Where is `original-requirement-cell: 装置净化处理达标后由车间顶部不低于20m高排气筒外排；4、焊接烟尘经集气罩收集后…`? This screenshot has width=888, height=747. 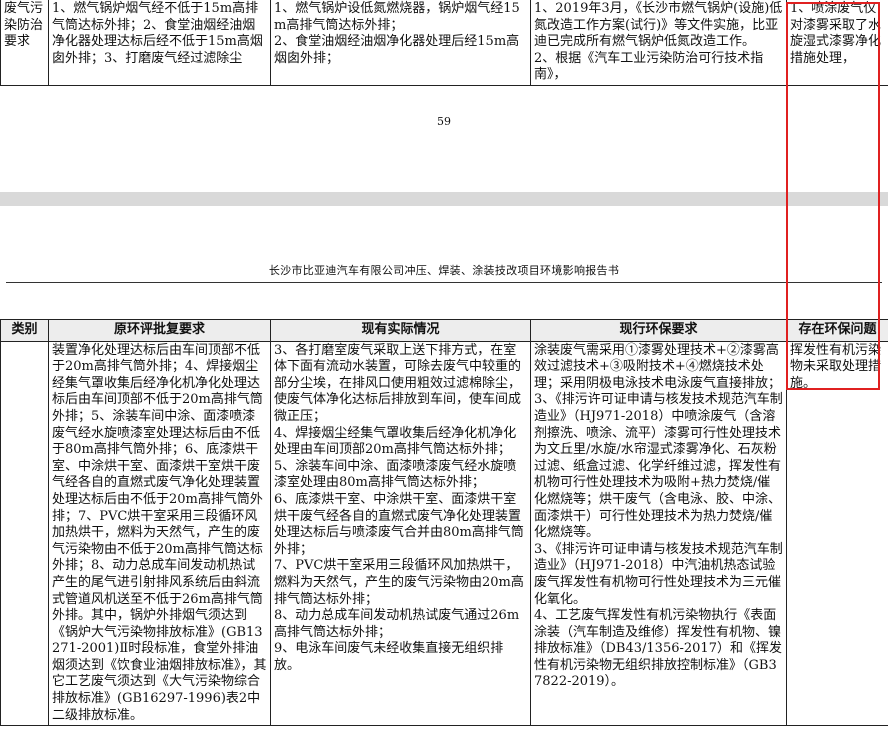 original-requirement-cell: 装置净化处理达标后由车间顶部不低于20m高排气筒外排；4、焊接烟尘经集气罩收集后… is located at coordinates (159, 533).